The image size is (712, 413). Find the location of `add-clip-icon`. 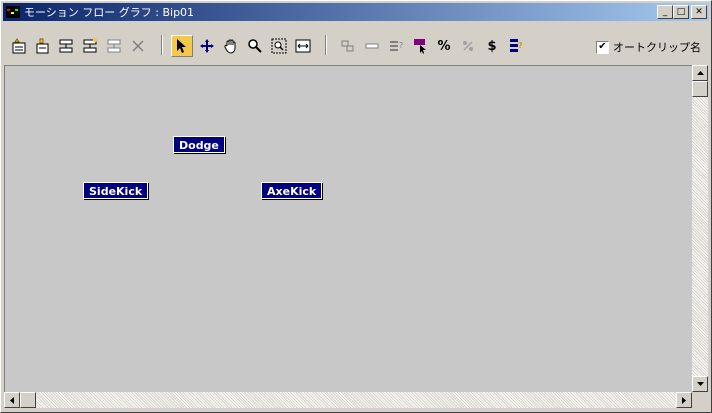

add-clip-icon is located at coordinates (90, 46).